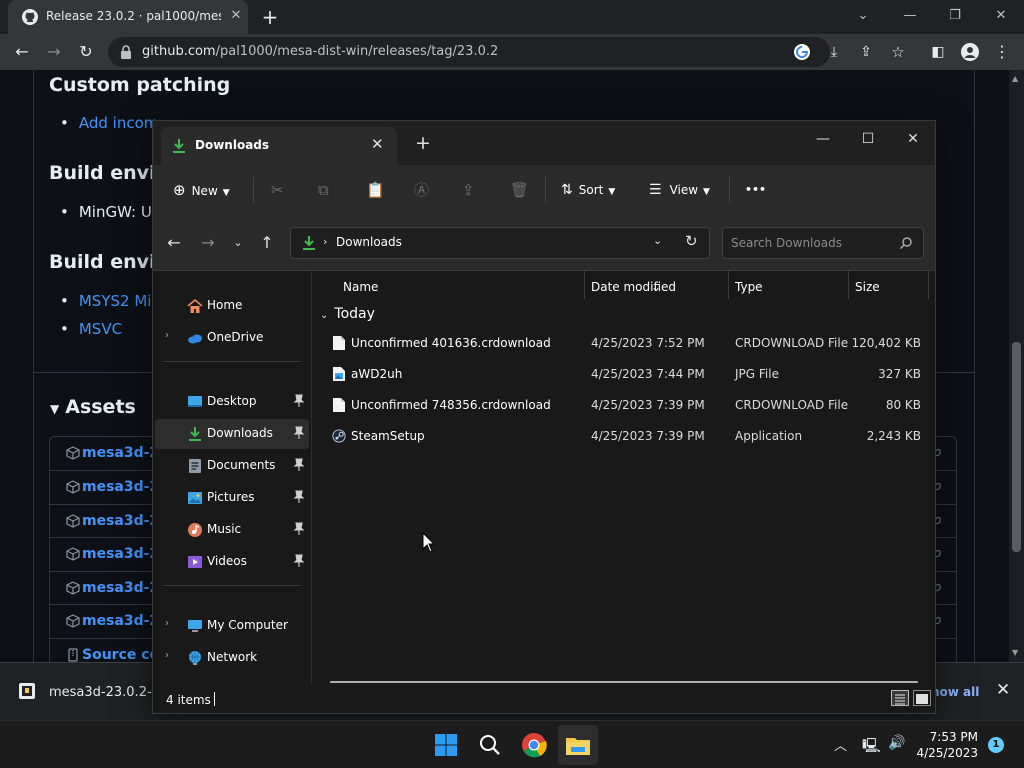 This screenshot has height=768, width=1024. What do you see at coordinates (347, 314) in the screenshot?
I see `group-header-today: ⌄ Today` at bounding box center [347, 314].